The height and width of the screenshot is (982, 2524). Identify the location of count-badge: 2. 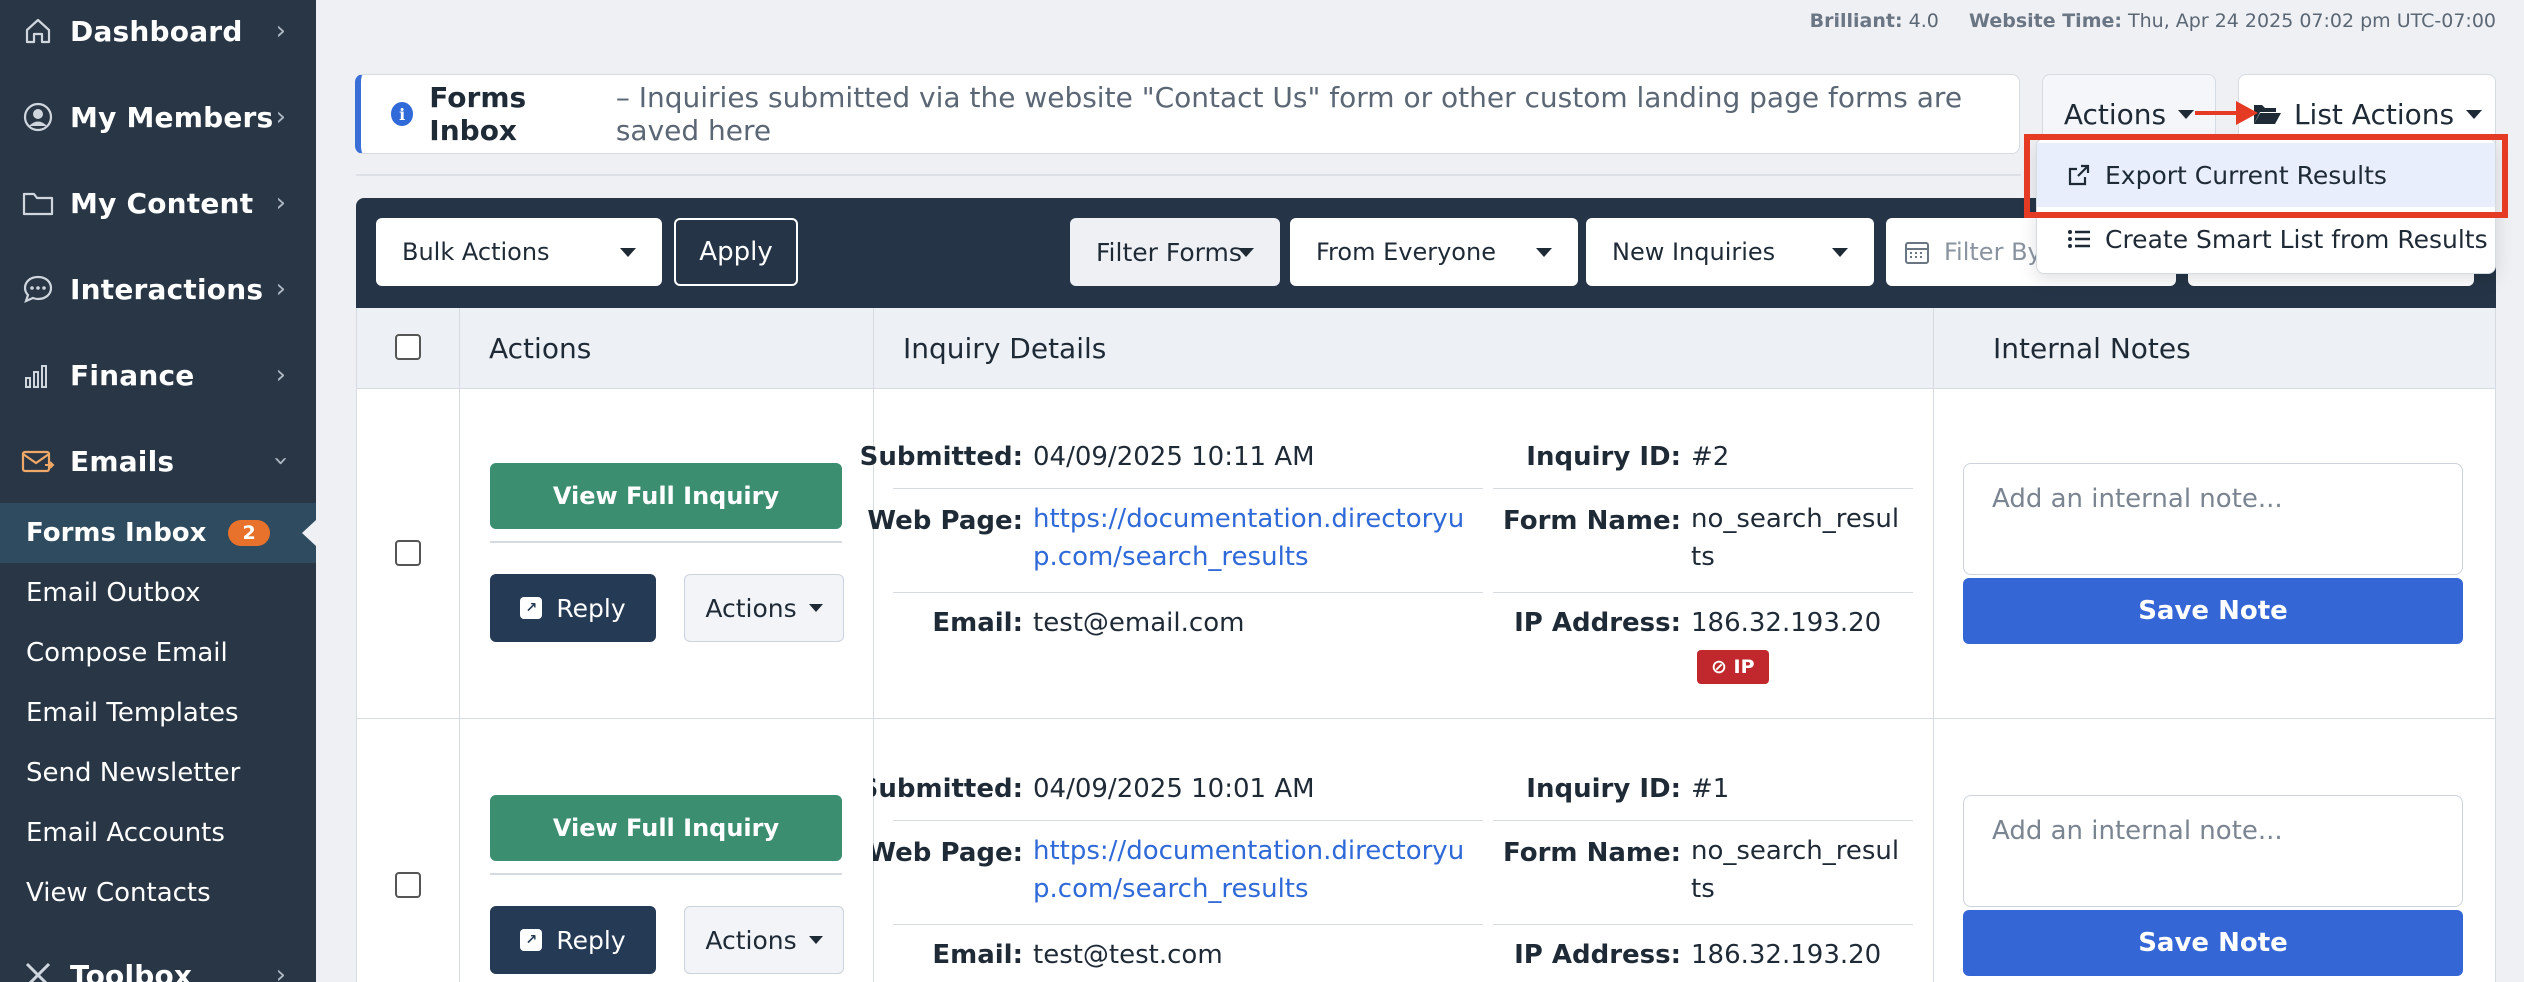
(249, 533).